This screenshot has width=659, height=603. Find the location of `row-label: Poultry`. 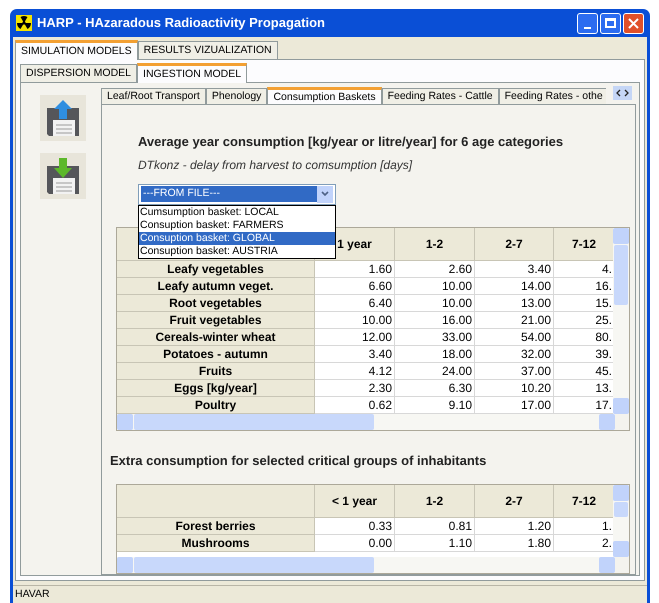

row-label: Poultry is located at coordinates (216, 405).